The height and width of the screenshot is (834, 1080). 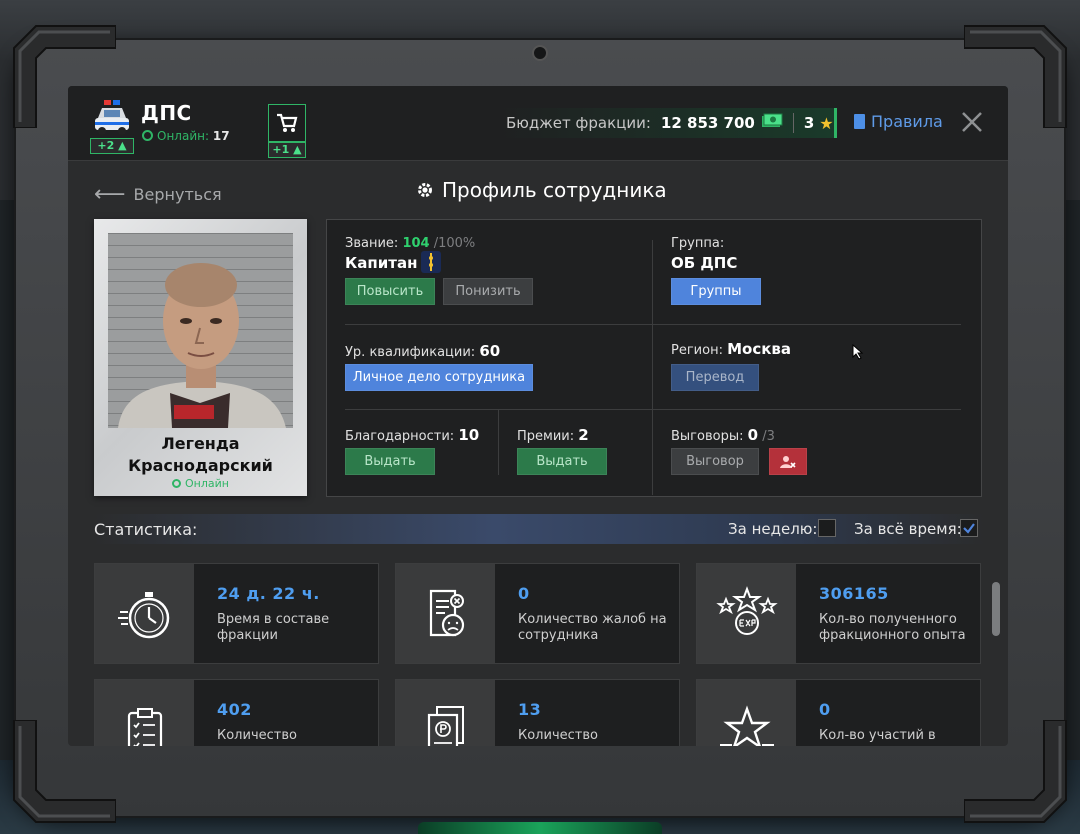 What do you see at coordinates (112, 146) in the screenshot?
I see `faction-badge: +2 ▲` at bounding box center [112, 146].